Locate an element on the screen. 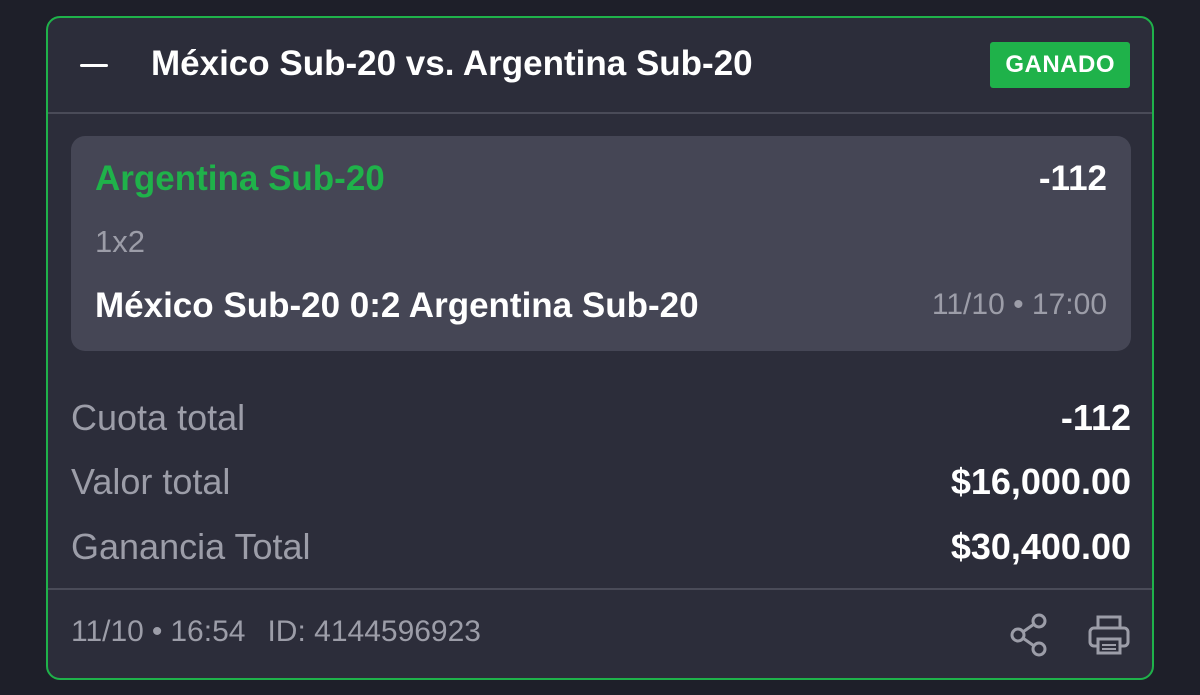 The width and height of the screenshot is (1200, 695). footer-divider is located at coordinates (600, 589).